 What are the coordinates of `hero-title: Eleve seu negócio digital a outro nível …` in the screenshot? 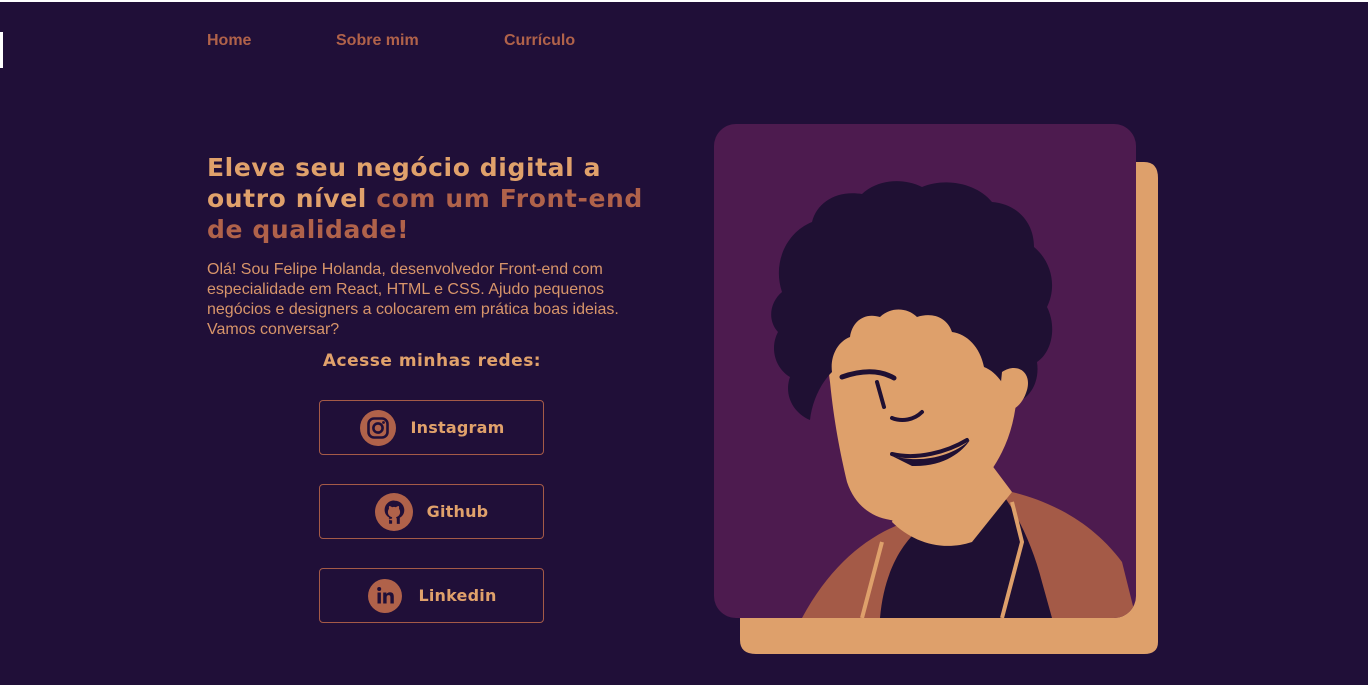 It's located at (427, 198).